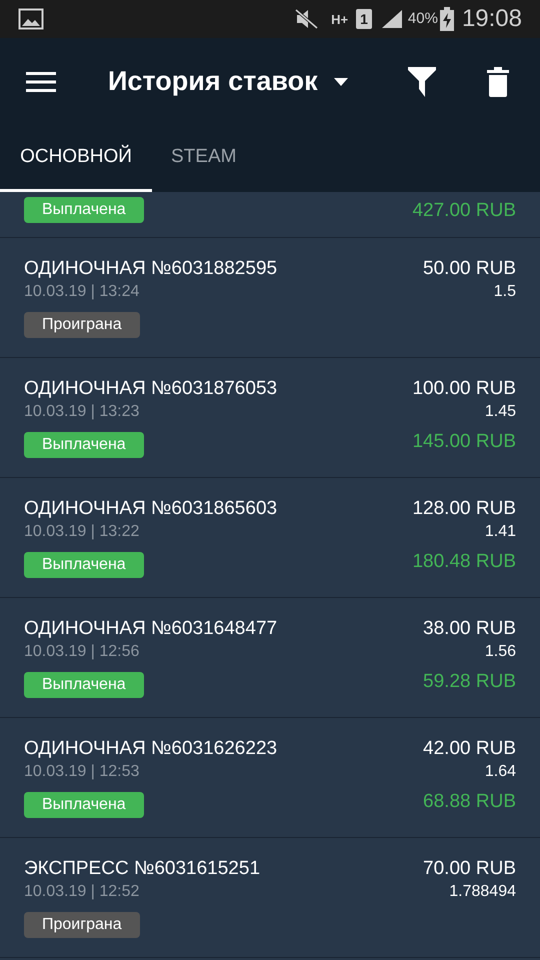 This screenshot has height=960, width=540. I want to click on odds: 1.45, so click(500, 412).